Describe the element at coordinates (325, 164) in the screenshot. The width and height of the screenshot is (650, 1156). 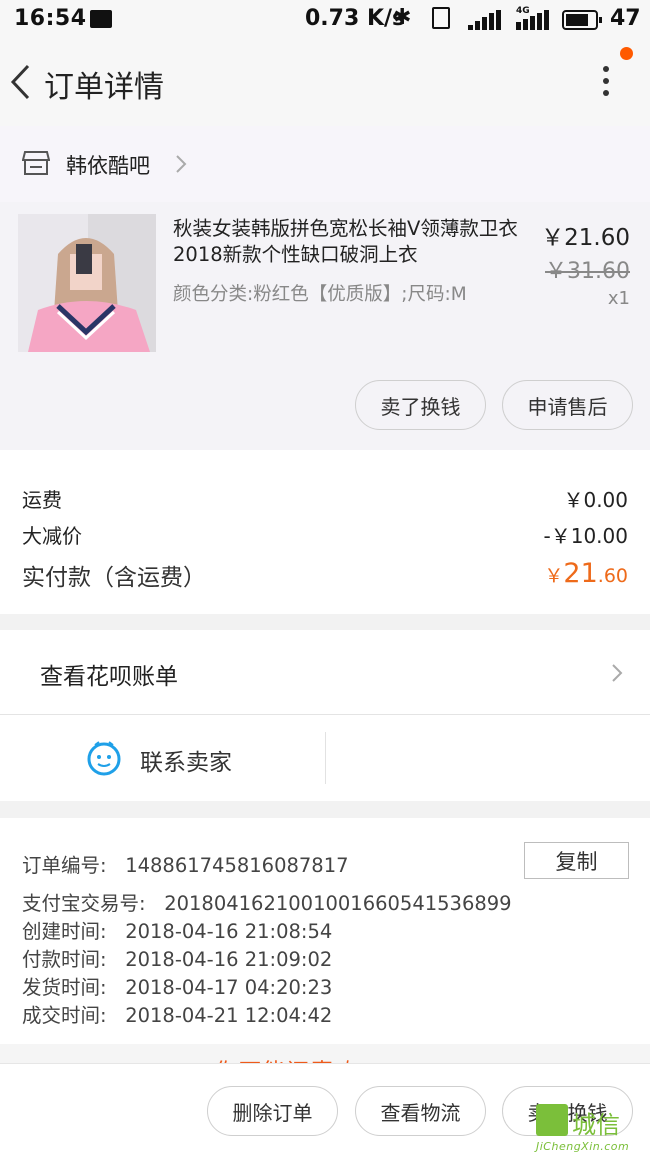
I see `shop-row: 韩依酷吧` at that location.